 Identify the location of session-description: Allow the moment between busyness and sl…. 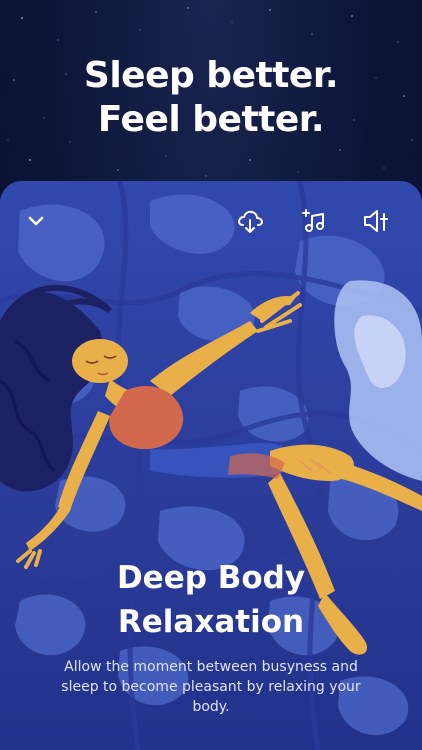
(211, 687).